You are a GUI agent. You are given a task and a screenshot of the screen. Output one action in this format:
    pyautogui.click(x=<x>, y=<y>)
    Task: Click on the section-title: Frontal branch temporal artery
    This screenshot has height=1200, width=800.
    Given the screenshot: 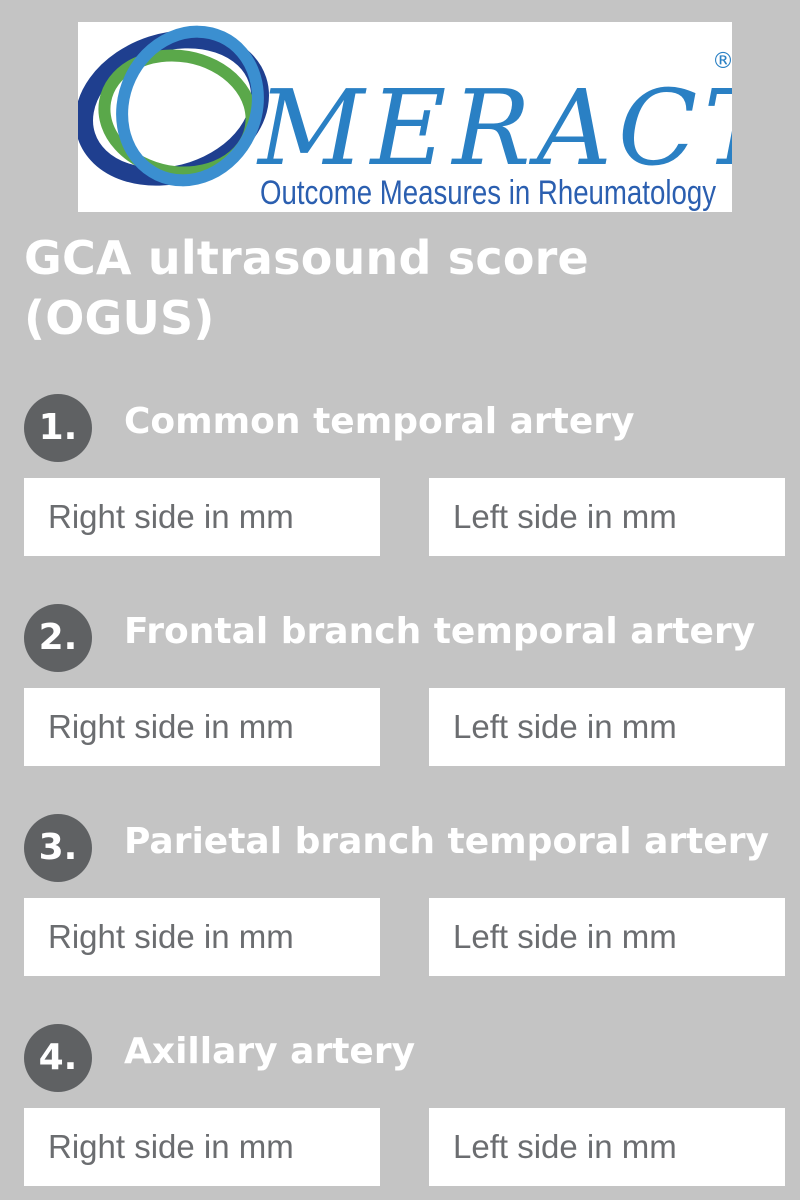 What is the action you would take?
    pyautogui.click(x=440, y=631)
    